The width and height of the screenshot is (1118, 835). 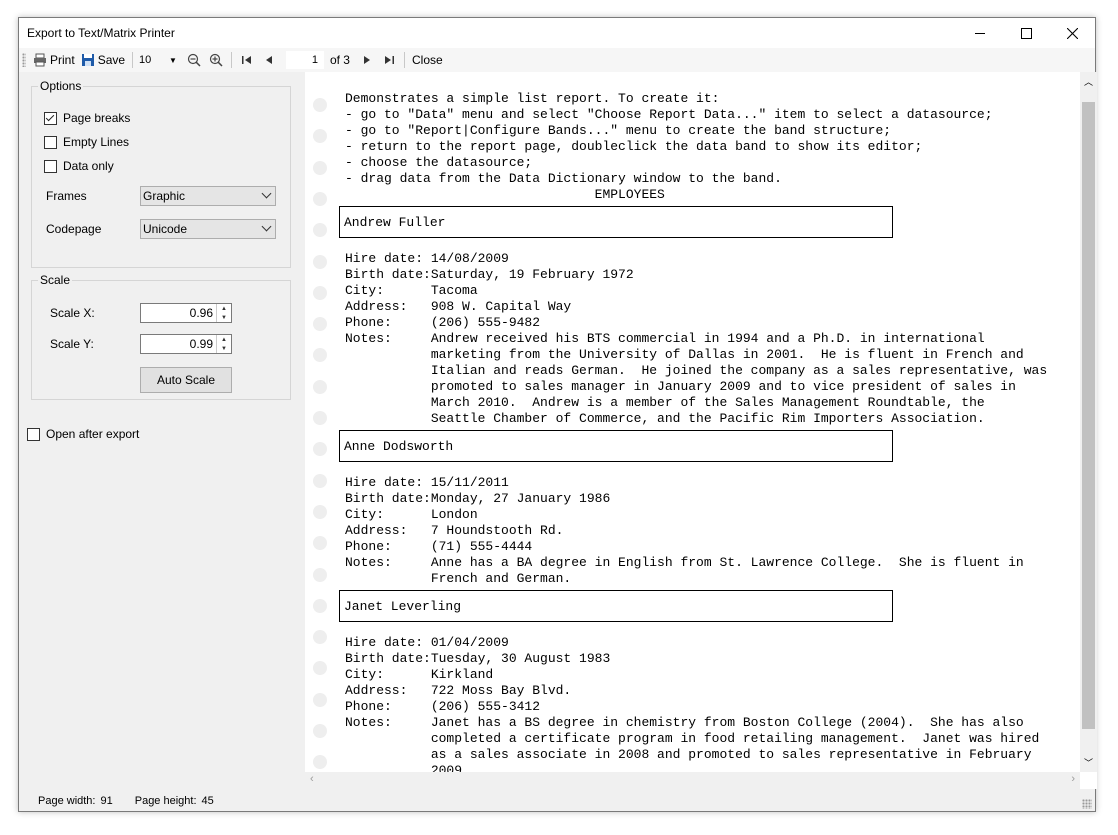 I want to click on preview-line: Address: 7 Houndstooth Rd., so click(x=454, y=530).